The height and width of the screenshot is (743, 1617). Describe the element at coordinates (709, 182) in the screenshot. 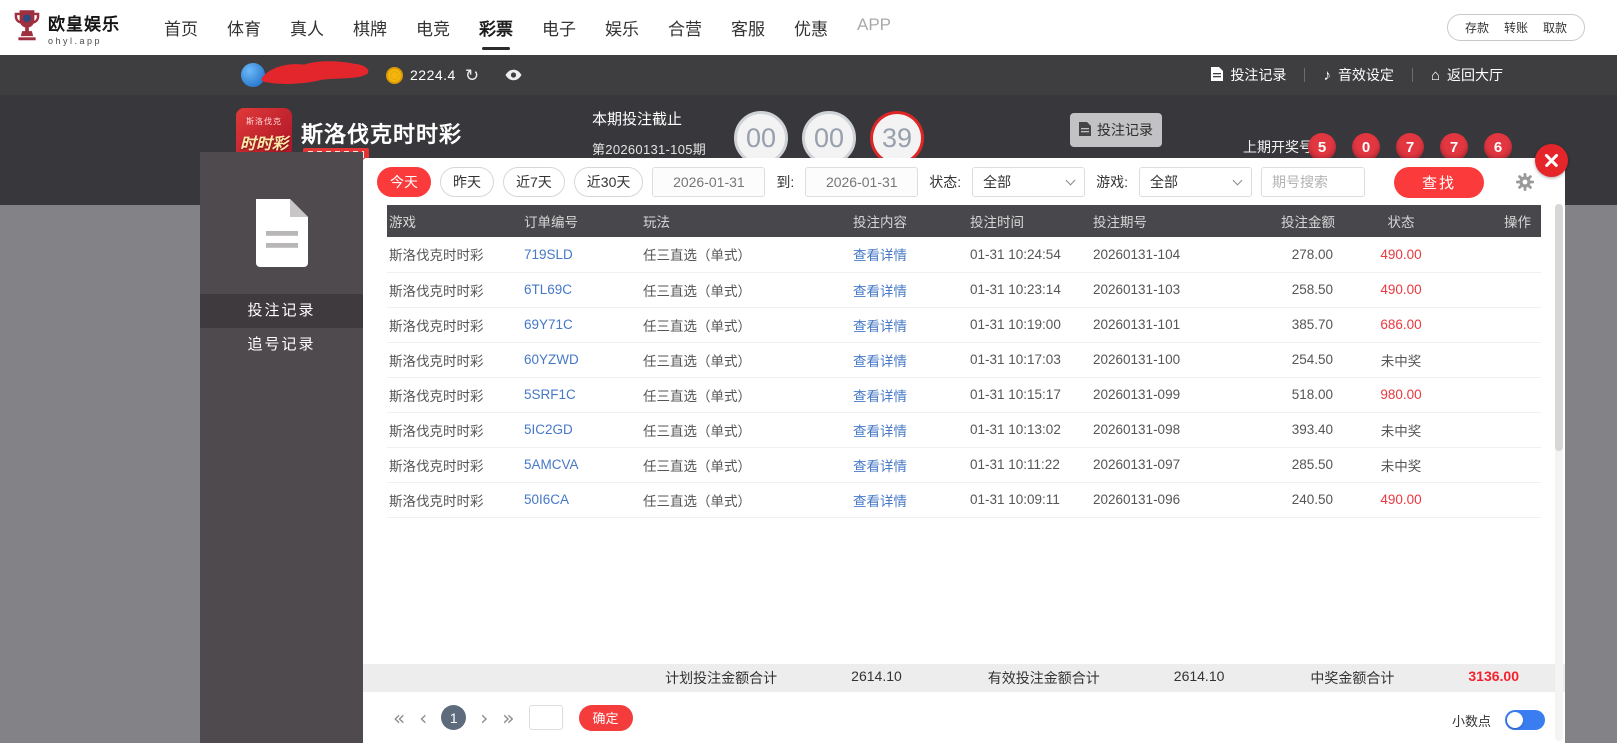

I see `date-from-input` at that location.